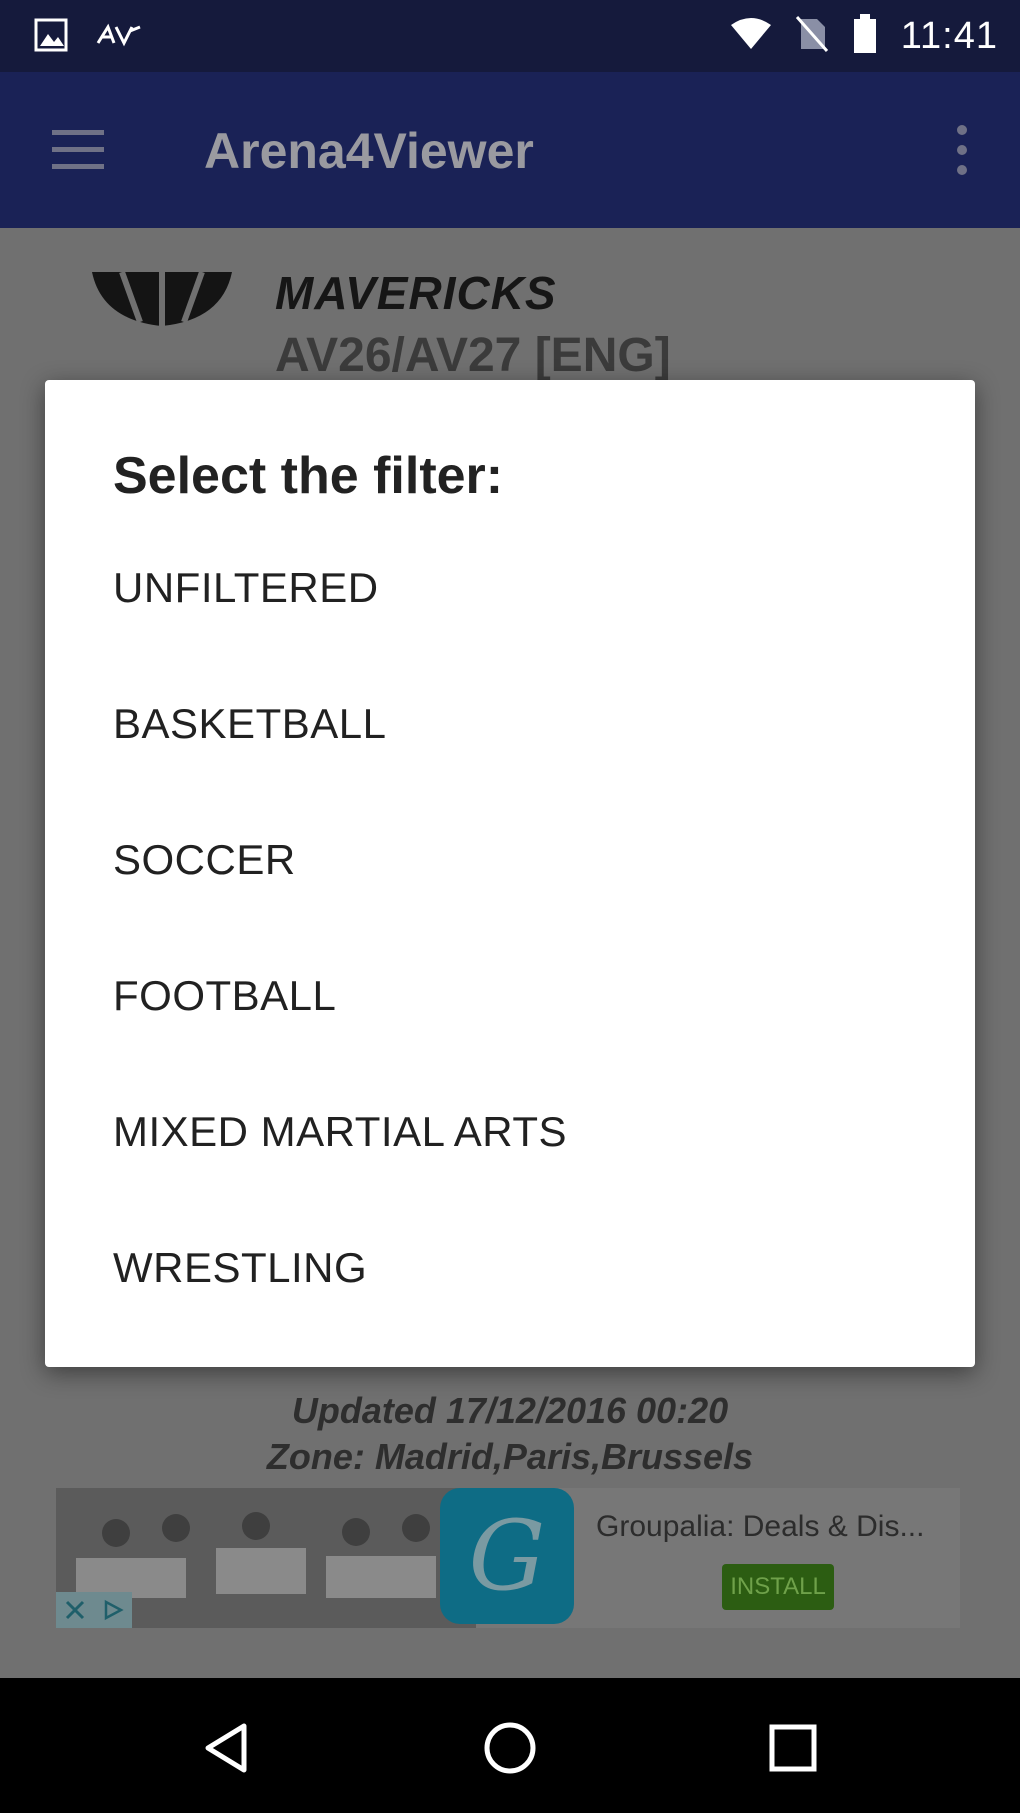 The width and height of the screenshot is (1020, 1813). Describe the element at coordinates (204, 859) in the screenshot. I see `filter-option-label: SOCCER` at that location.